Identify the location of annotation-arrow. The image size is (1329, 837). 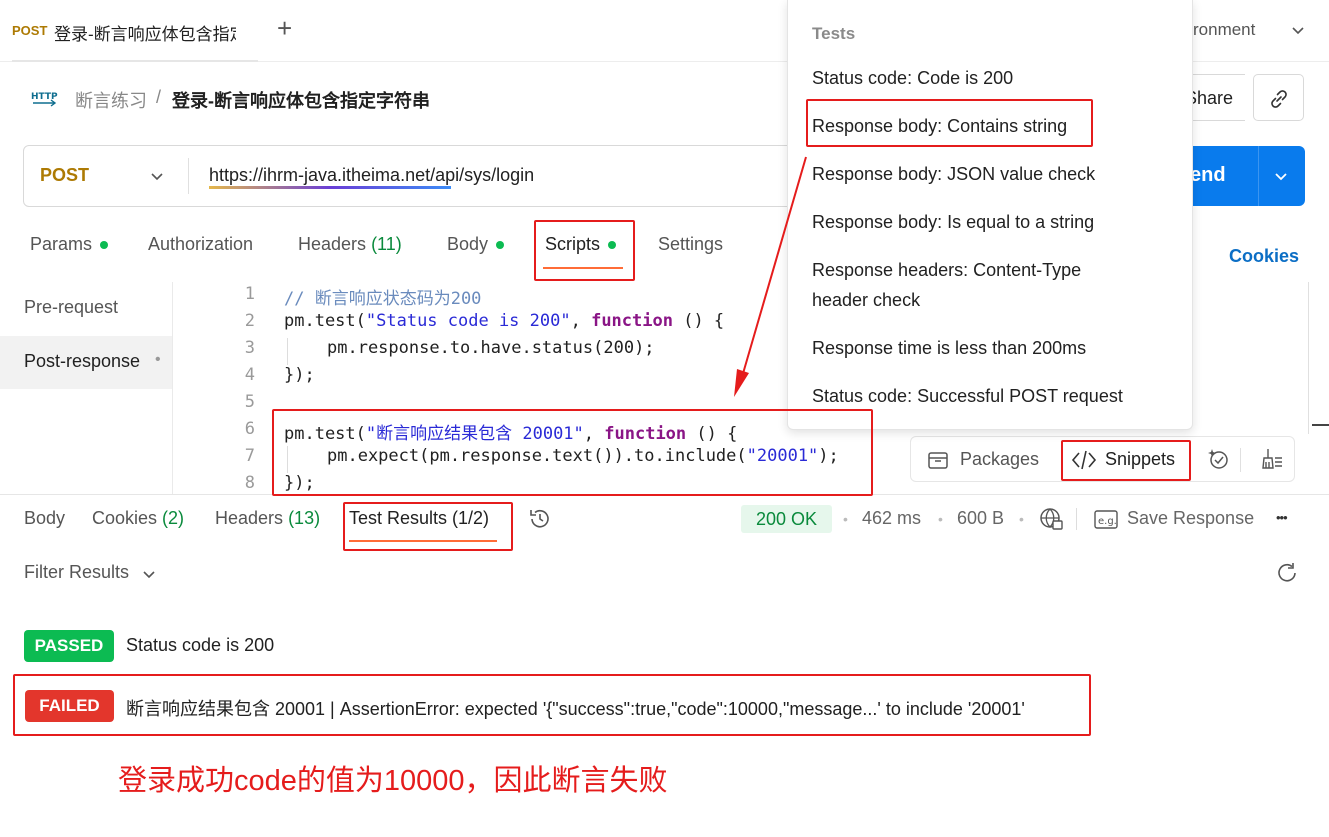
(770, 276).